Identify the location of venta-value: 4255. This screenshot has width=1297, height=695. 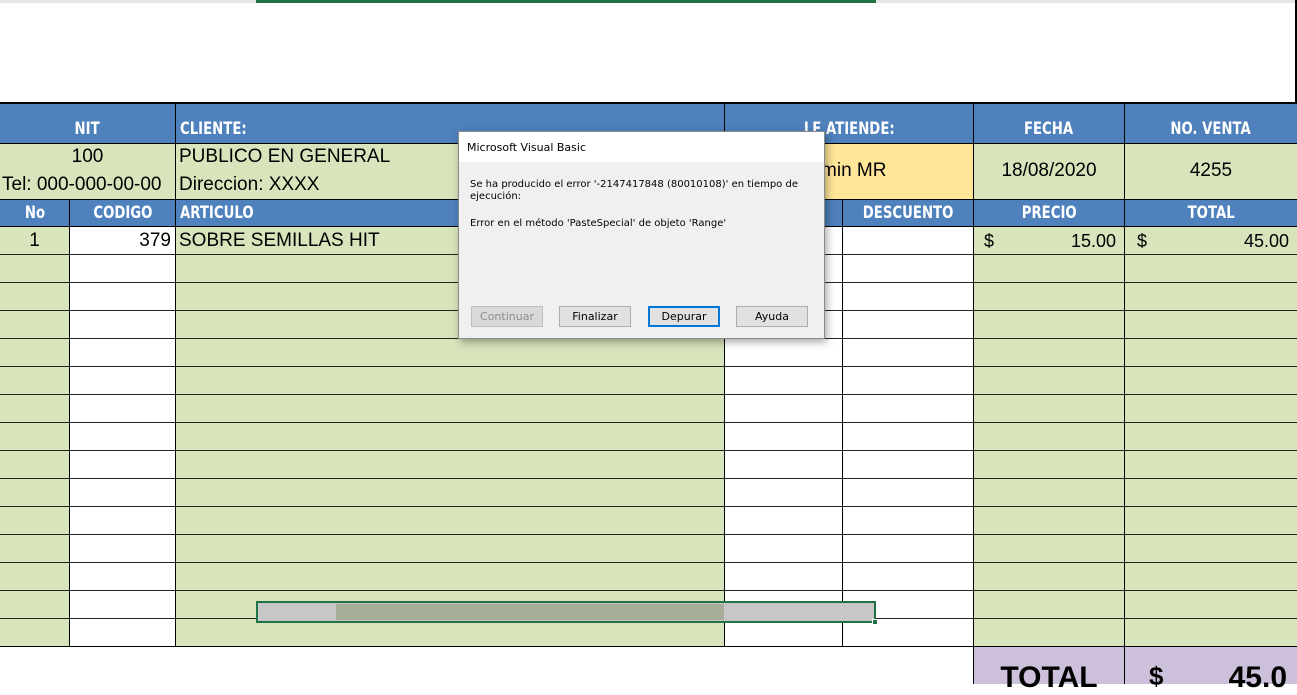
(1211, 170).